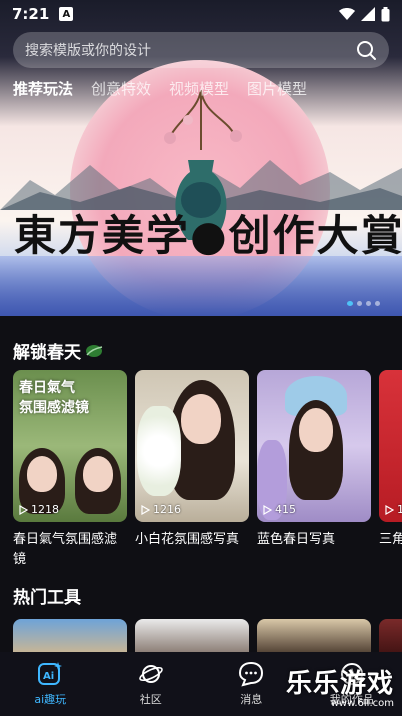  What do you see at coordinates (31, 14) in the screenshot?
I see `status-time: 7:21` at bounding box center [31, 14].